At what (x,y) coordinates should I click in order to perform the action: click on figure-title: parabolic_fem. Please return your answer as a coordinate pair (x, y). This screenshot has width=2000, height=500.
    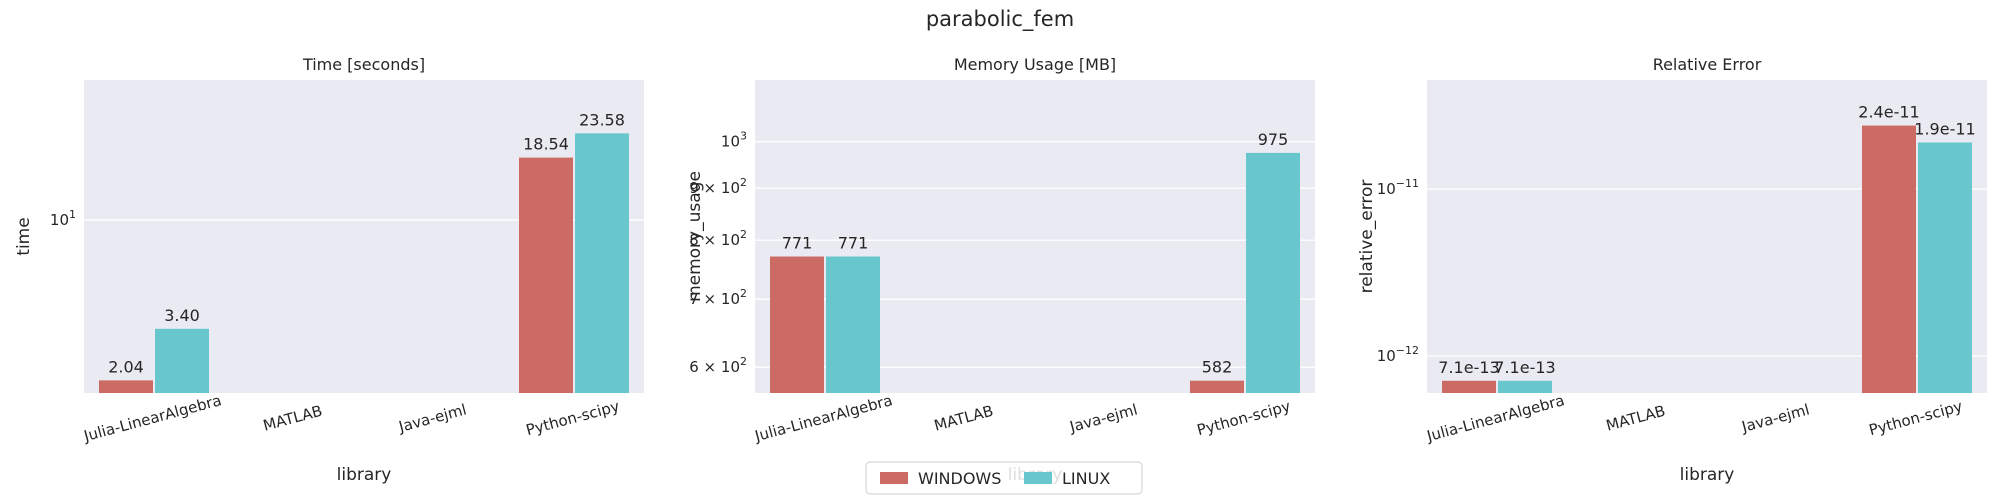
    Looking at the image, I should click on (1000, 19).